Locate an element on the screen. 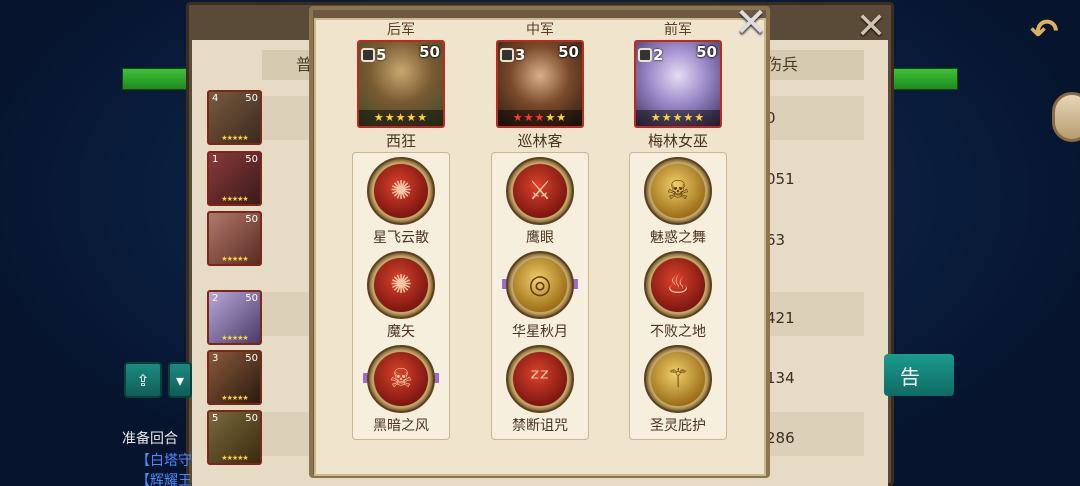 This screenshot has width=1080, height=486. skill-name: 华星秋月 is located at coordinates (540, 332).